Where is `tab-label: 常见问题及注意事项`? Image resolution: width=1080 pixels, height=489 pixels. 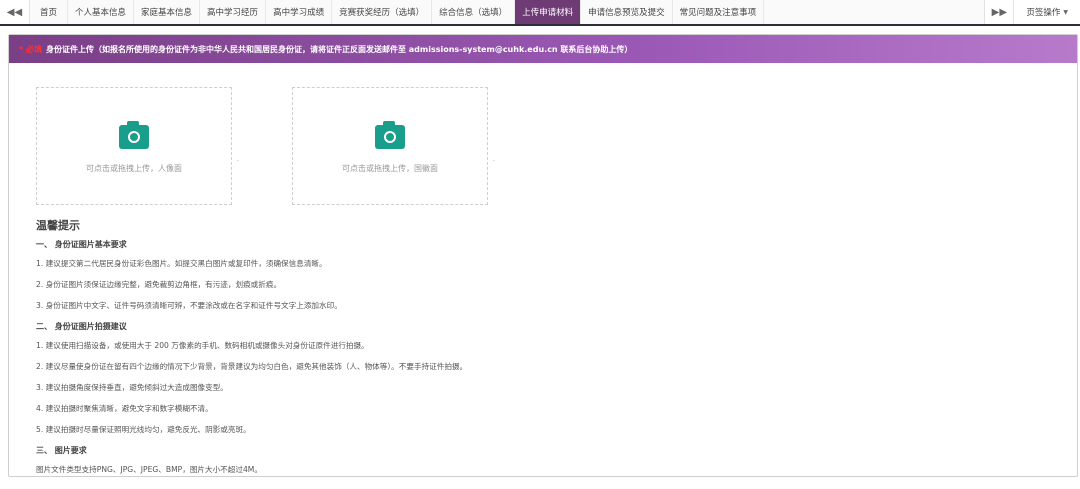
tab-label: 常见问题及注意事项 is located at coordinates (718, 13).